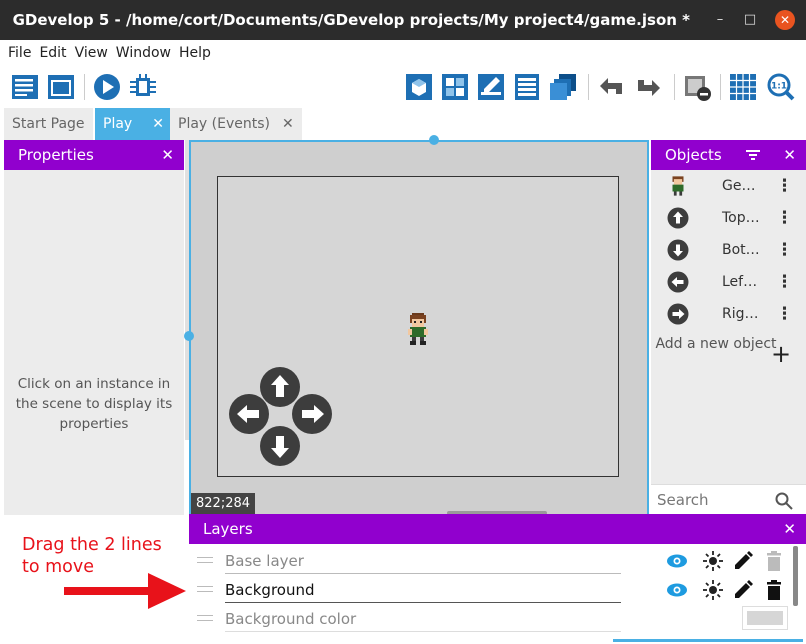 The height and width of the screenshot is (644, 806). What do you see at coordinates (107, 87) in the screenshot?
I see `preview-play-icon` at bounding box center [107, 87].